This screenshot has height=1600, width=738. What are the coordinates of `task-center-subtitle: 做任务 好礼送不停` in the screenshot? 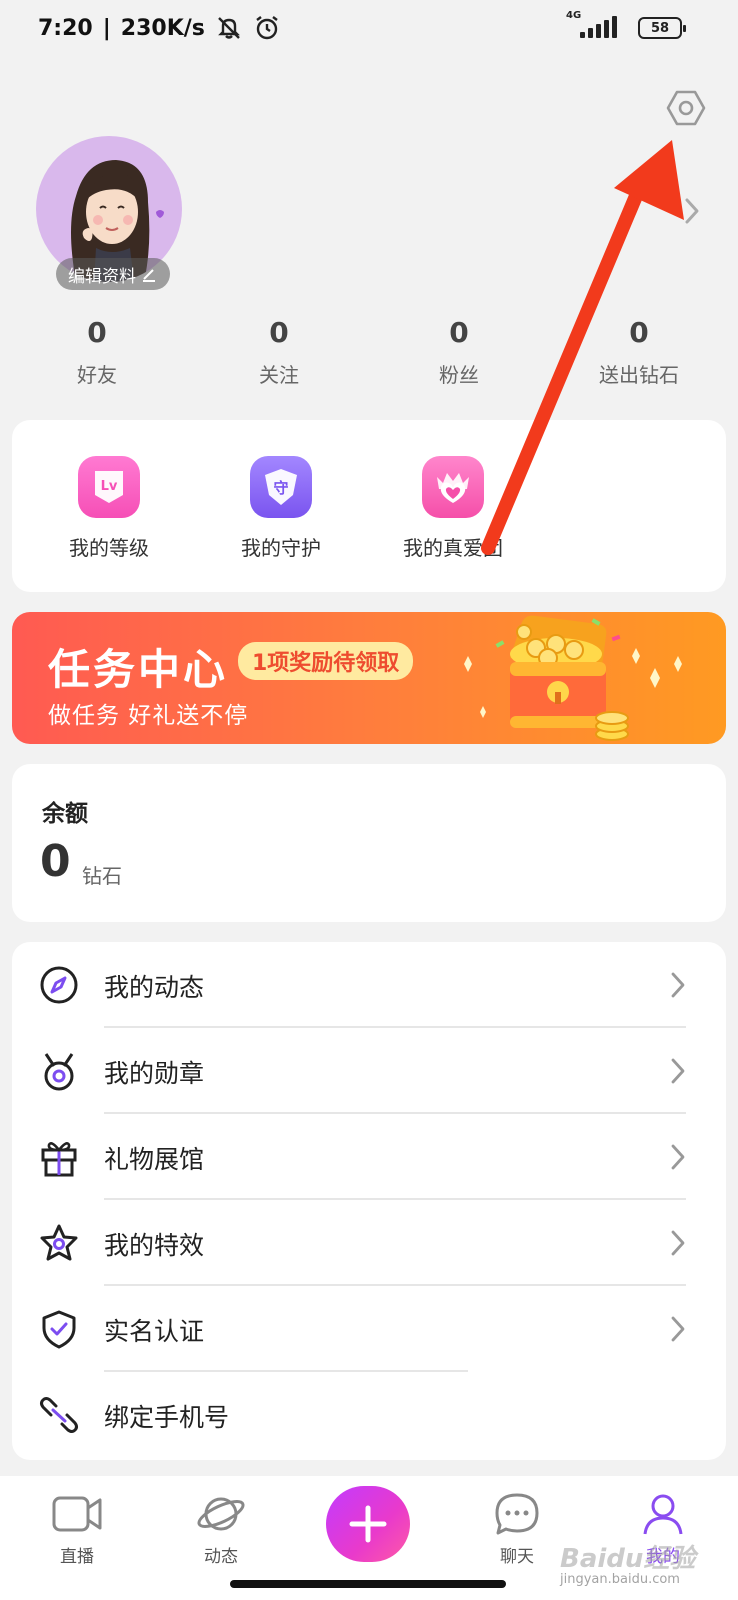 It's located at (148, 716).